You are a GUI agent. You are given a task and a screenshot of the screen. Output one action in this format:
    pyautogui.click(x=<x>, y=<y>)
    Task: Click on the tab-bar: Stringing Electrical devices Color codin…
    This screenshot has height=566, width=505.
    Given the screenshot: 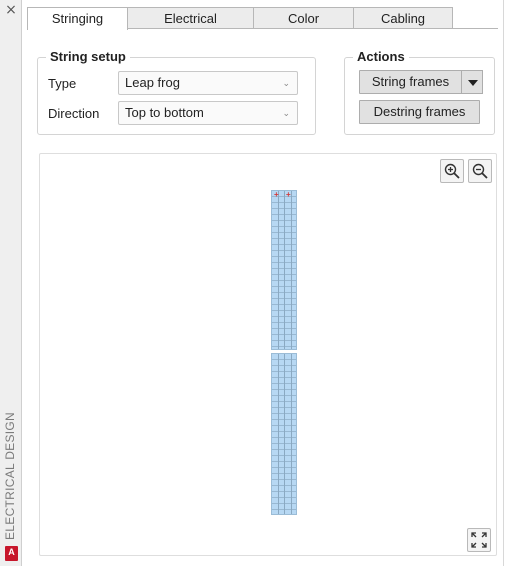 What is the action you would take?
    pyautogui.click(x=240, y=27)
    